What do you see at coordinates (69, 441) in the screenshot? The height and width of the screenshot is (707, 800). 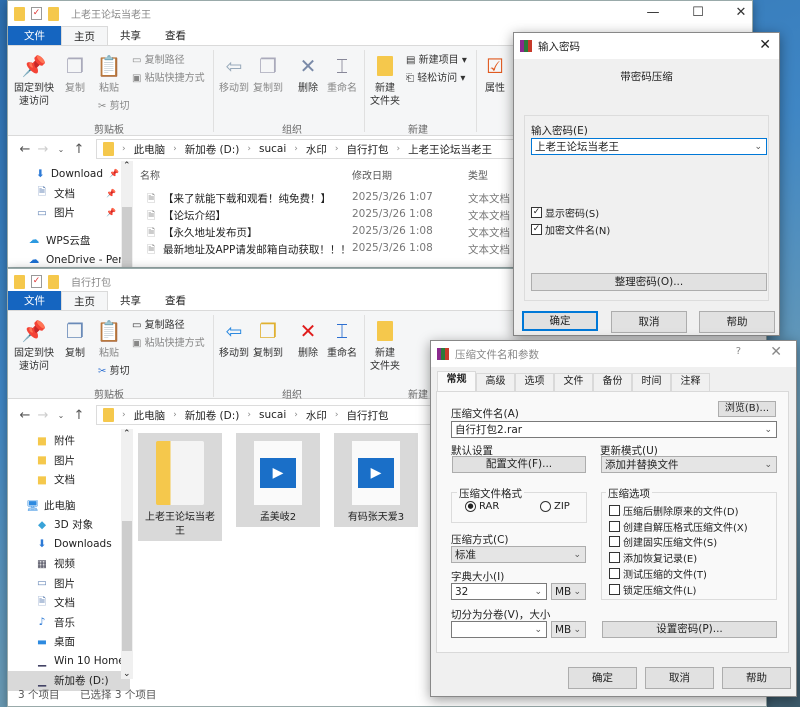 I see `sidebar-item: ■ 附件` at bounding box center [69, 441].